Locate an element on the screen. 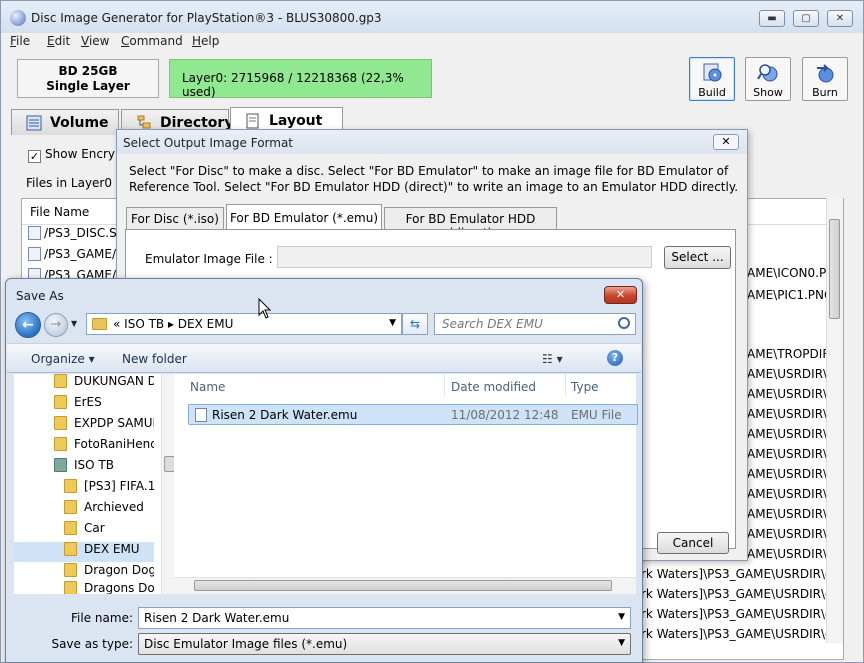 The height and width of the screenshot is (663, 864). list-item-path: AME\TROPDIR is located at coordinates (789, 354).